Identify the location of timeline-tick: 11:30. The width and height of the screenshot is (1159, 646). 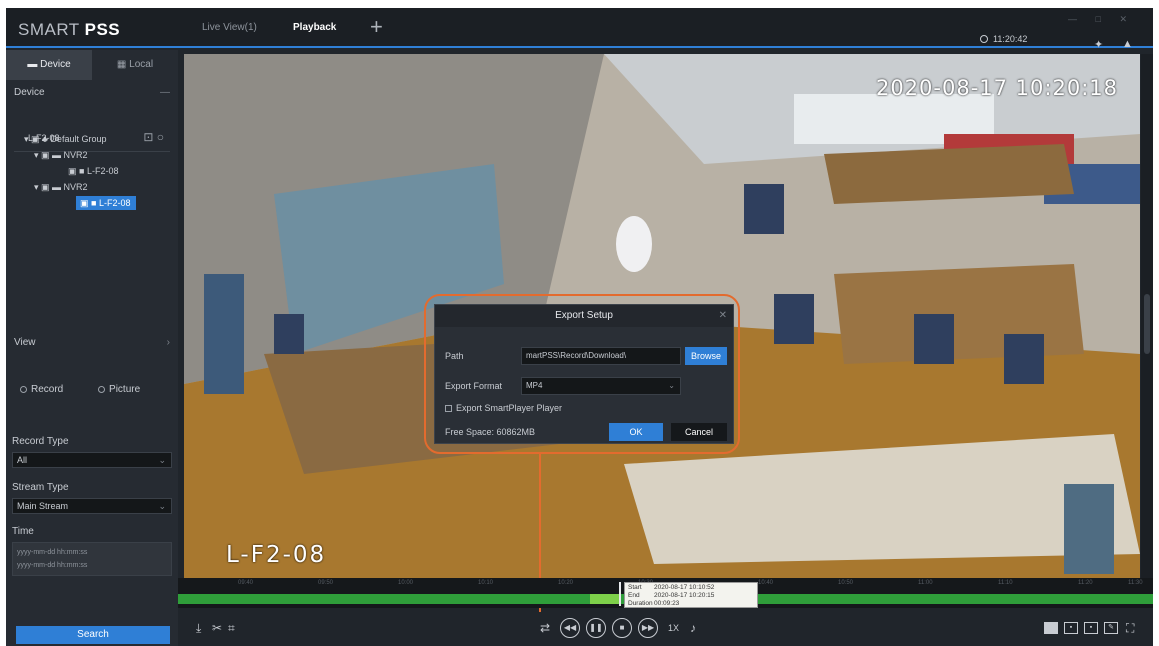
(1135, 583).